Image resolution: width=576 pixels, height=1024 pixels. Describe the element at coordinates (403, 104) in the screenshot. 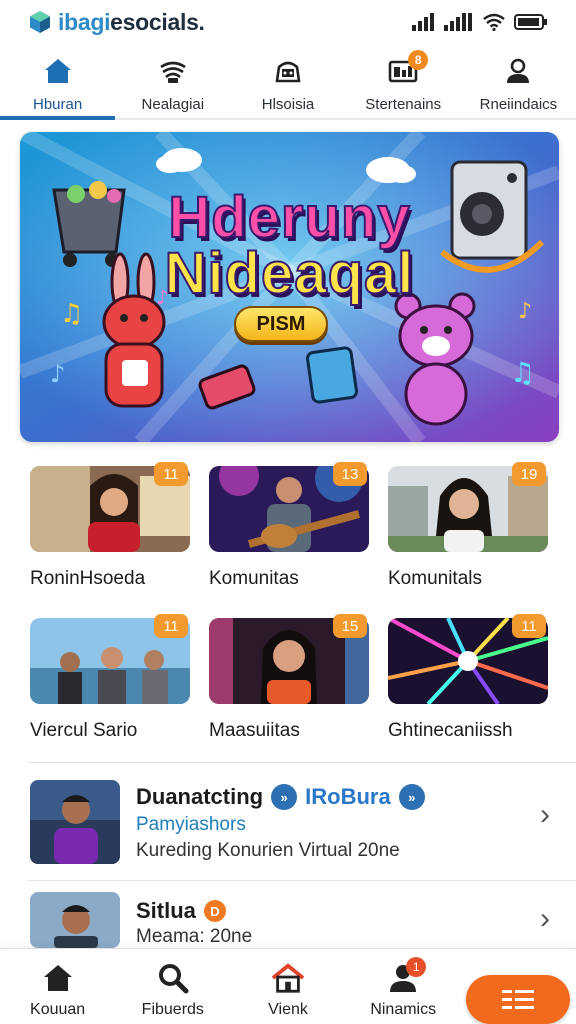

I see `tab-label: Stertenains` at that location.